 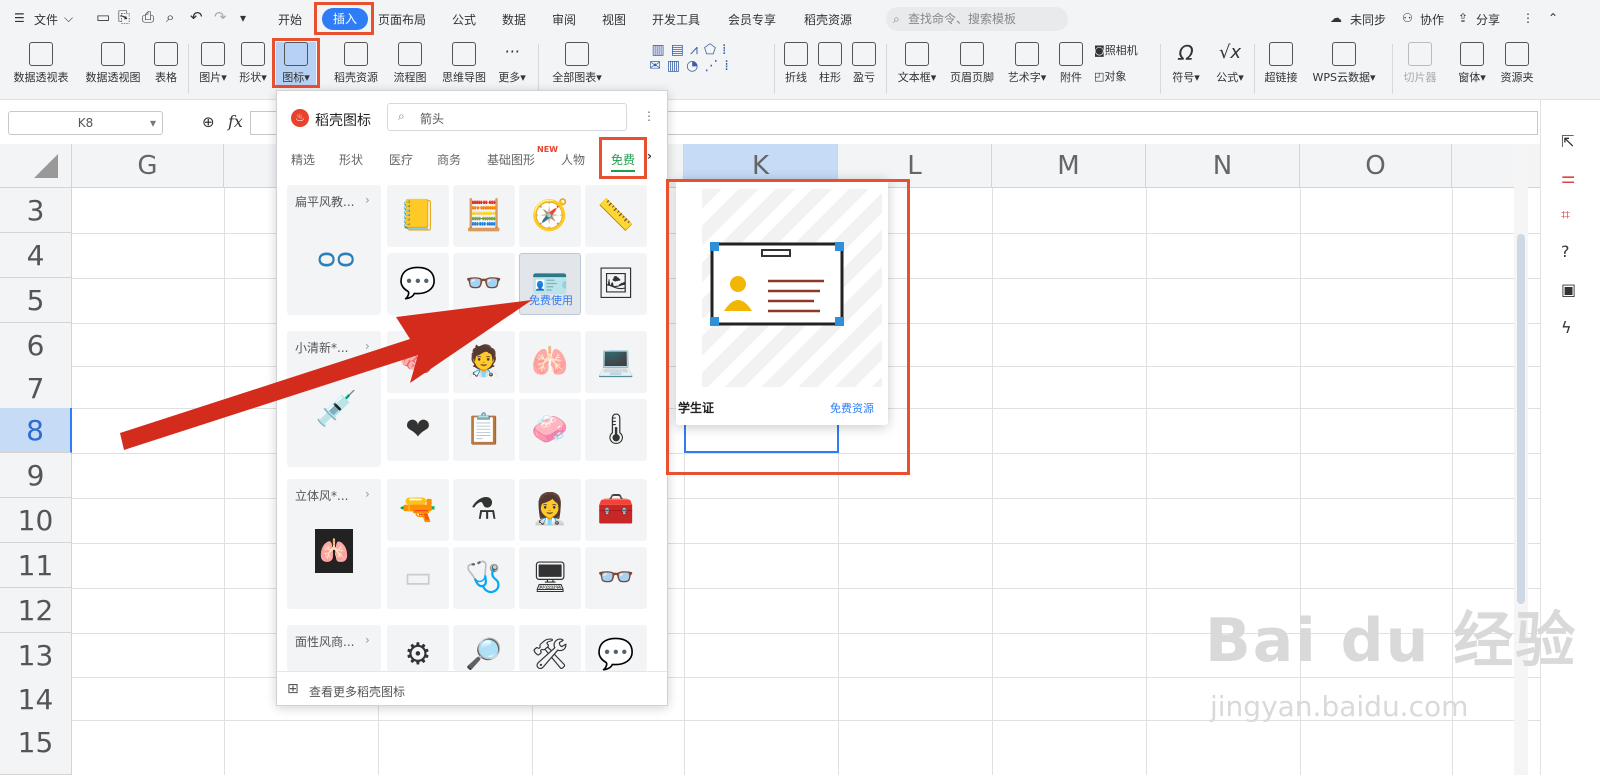 I want to click on cloud-icon: ☁, so click(x=1336, y=18).